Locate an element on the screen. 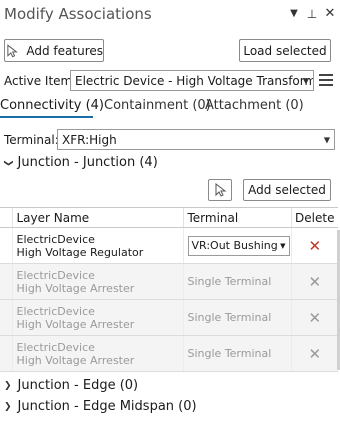 Image resolution: width=340 pixels, height=424 pixels. add-selected-button: Add selected is located at coordinates (287, 190).